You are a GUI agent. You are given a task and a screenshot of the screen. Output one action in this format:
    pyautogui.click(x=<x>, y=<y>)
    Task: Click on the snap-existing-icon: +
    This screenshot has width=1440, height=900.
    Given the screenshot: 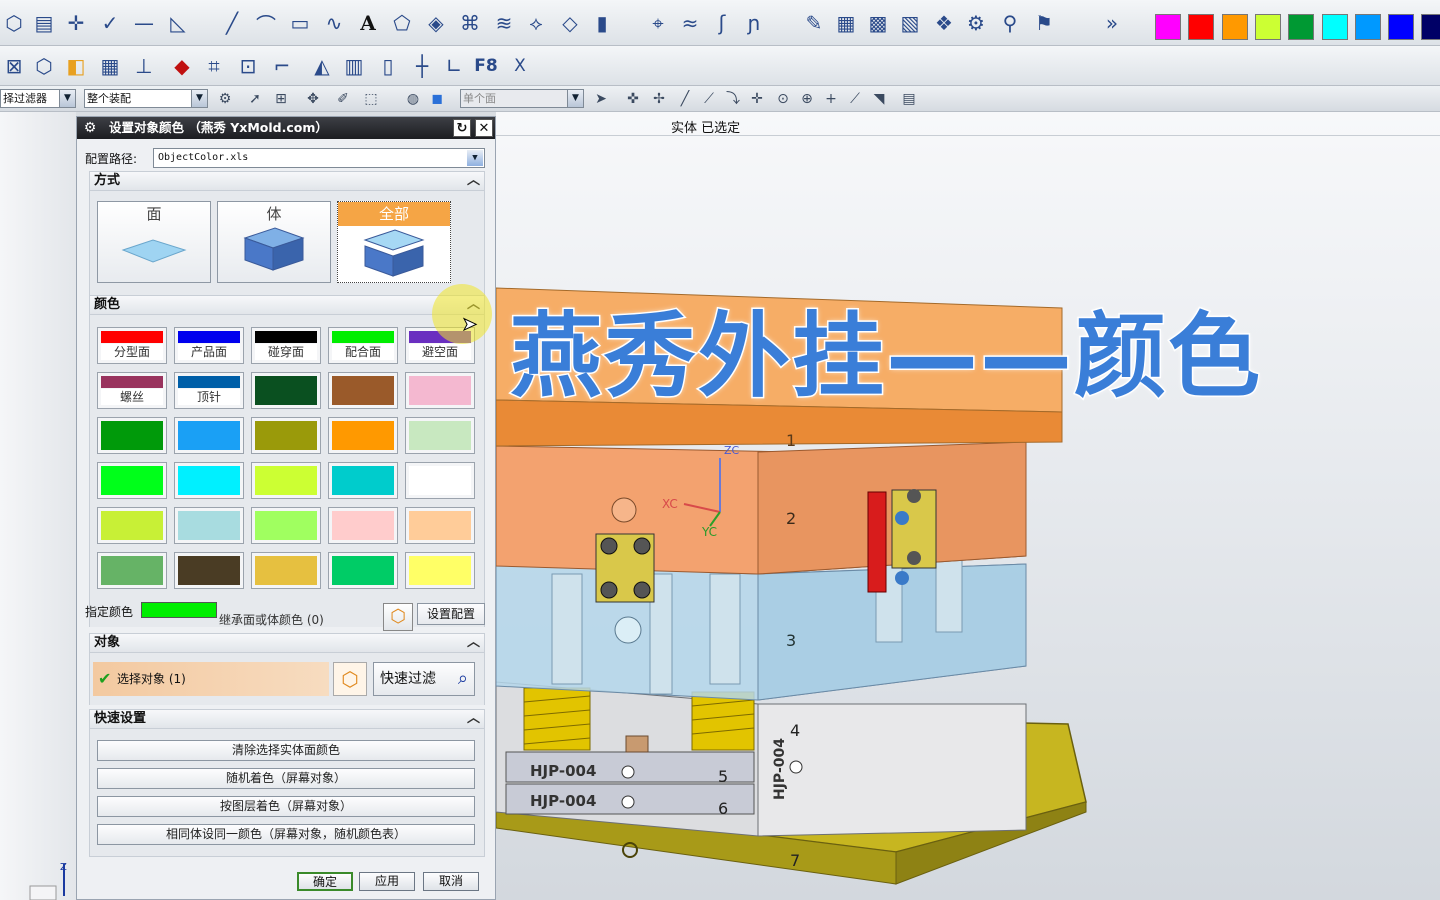 What is the action you would take?
    pyautogui.click(x=831, y=99)
    